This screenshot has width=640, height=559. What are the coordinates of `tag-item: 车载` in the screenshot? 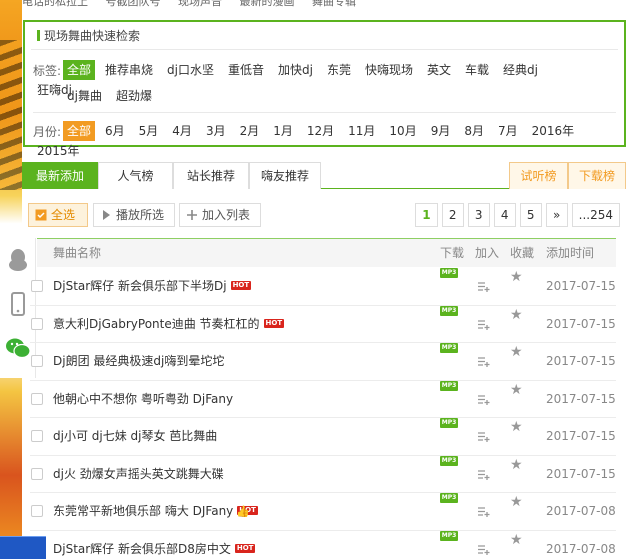 It's located at (477, 70).